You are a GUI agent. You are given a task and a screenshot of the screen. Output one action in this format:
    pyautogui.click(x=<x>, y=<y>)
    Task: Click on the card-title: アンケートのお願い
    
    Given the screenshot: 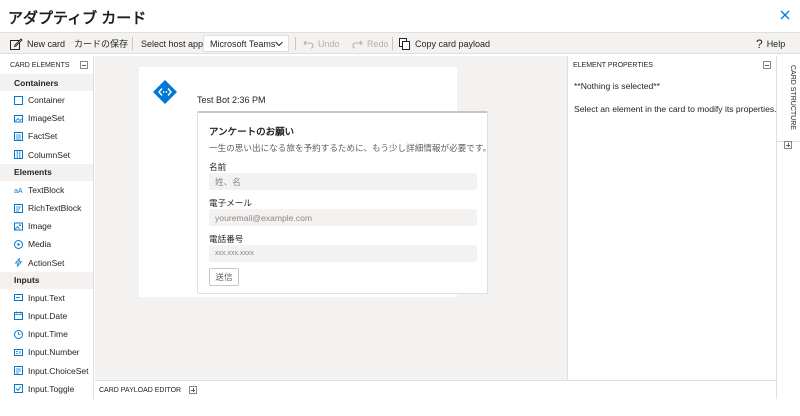 What is the action you would take?
    pyautogui.click(x=251, y=131)
    